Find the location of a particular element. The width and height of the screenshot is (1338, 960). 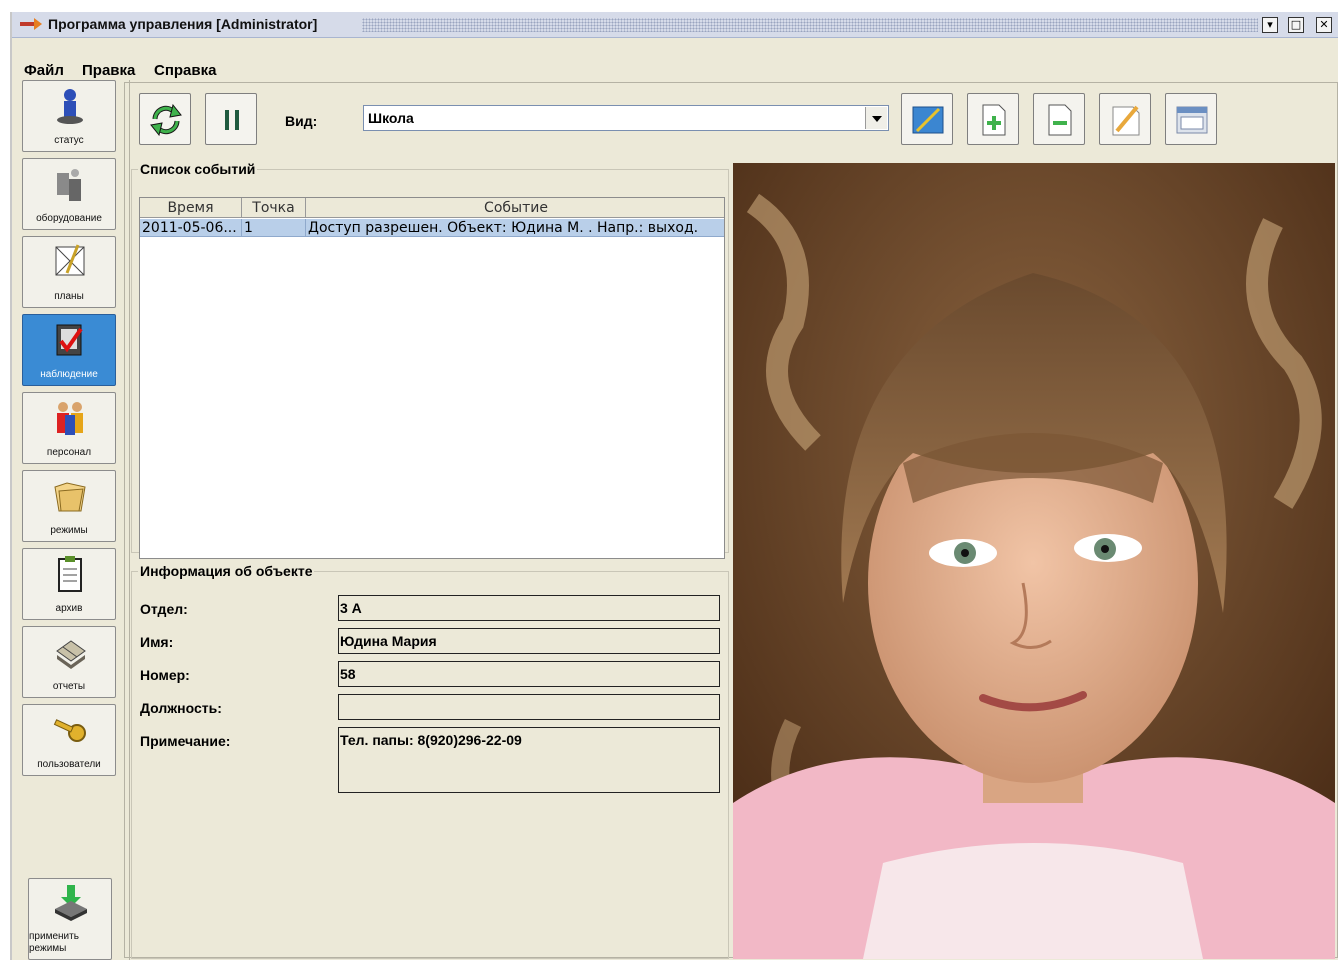

column-header-point: Точка is located at coordinates (274, 208).